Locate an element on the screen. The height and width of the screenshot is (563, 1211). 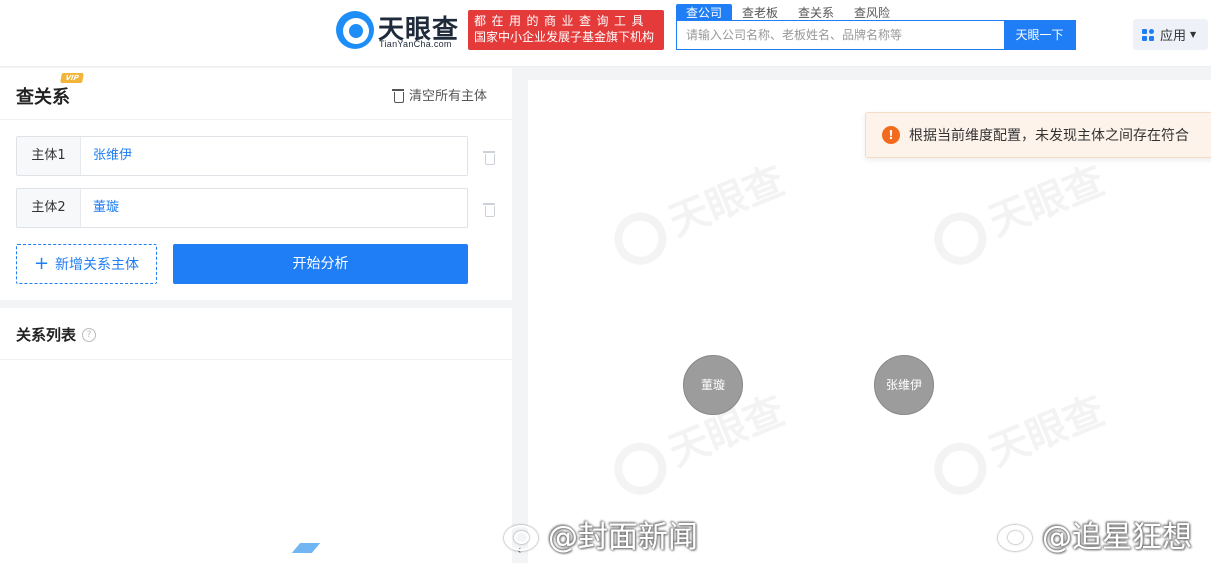
entity-input-1: 张维伊 is located at coordinates (112, 156).